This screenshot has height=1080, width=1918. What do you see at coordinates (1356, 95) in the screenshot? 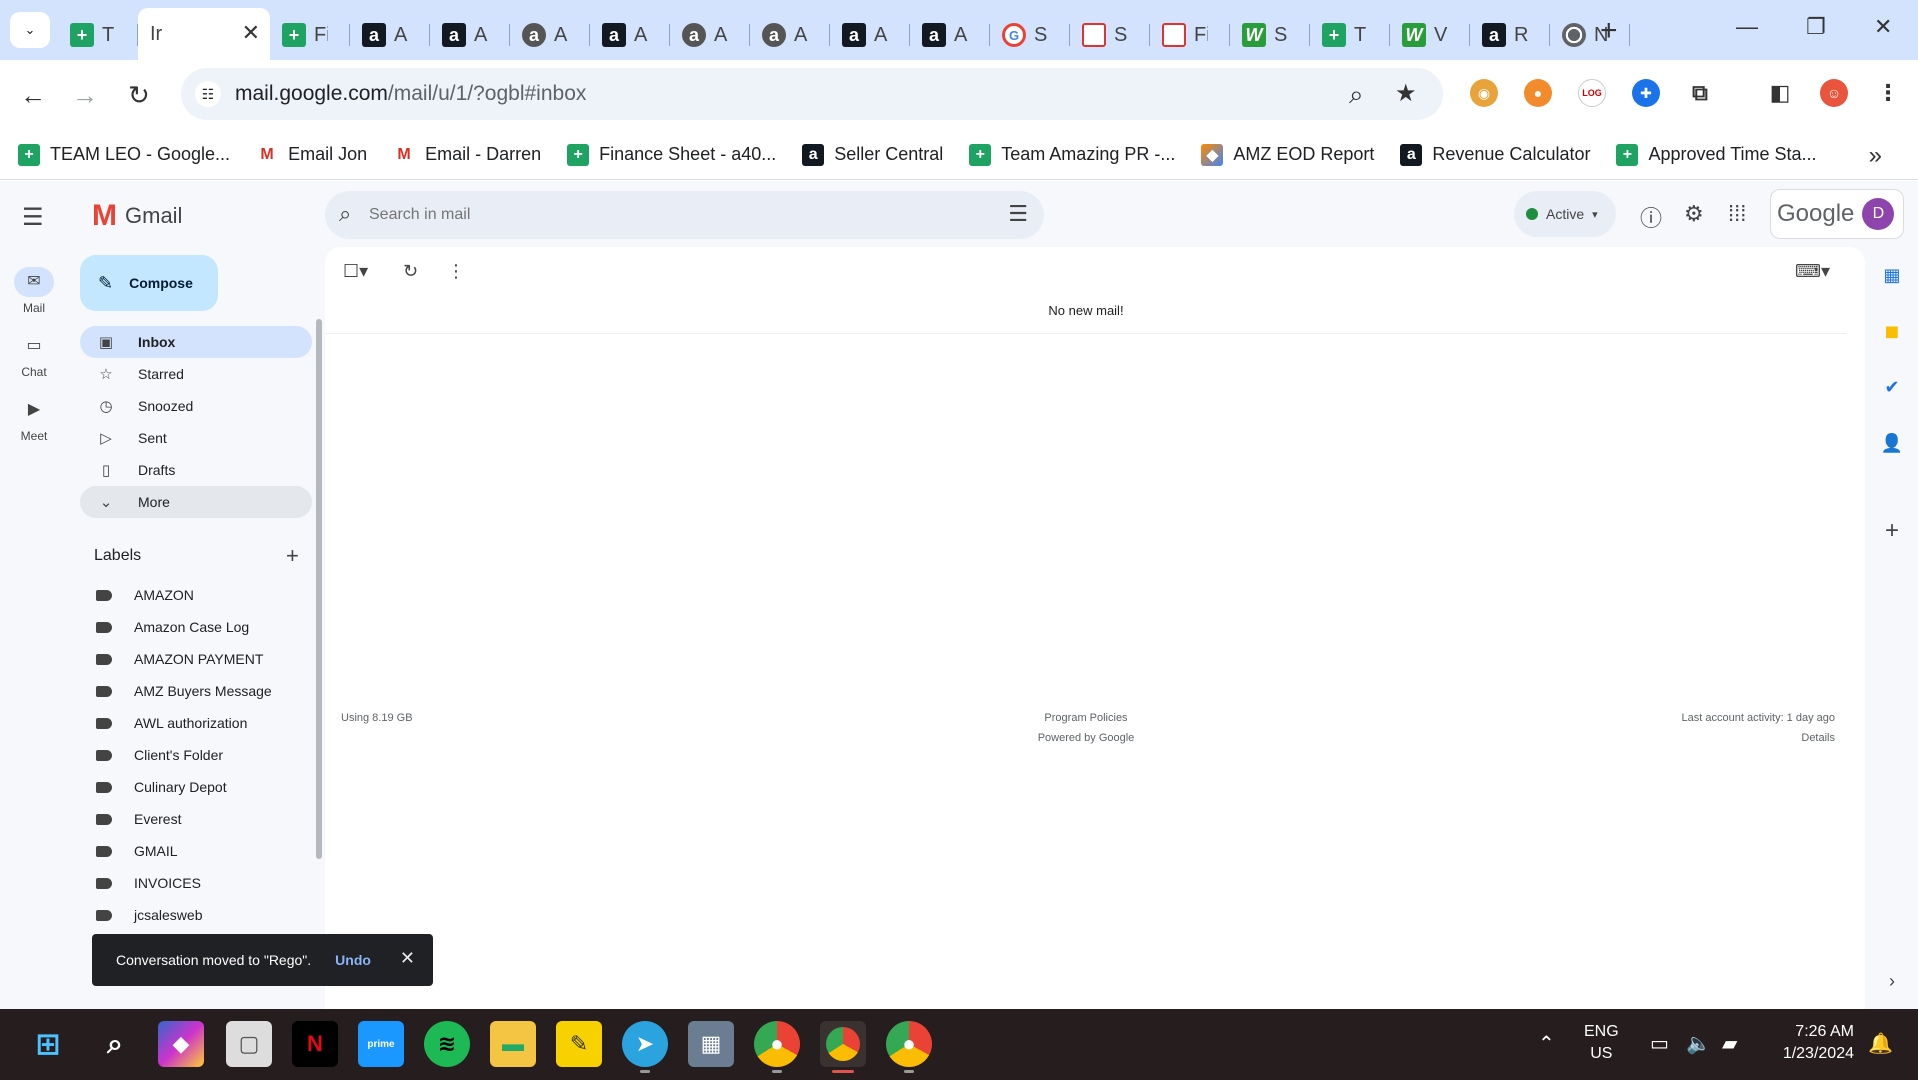
I see `zoom-icon: ⌕` at bounding box center [1356, 95].